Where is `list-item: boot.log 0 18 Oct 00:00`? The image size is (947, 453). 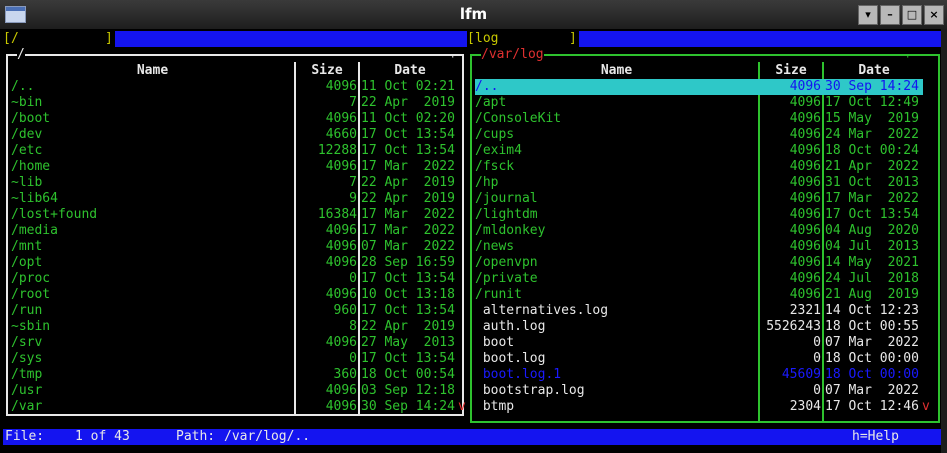 list-item: boot.log 0 18 Oct 00:00 is located at coordinates (699, 359).